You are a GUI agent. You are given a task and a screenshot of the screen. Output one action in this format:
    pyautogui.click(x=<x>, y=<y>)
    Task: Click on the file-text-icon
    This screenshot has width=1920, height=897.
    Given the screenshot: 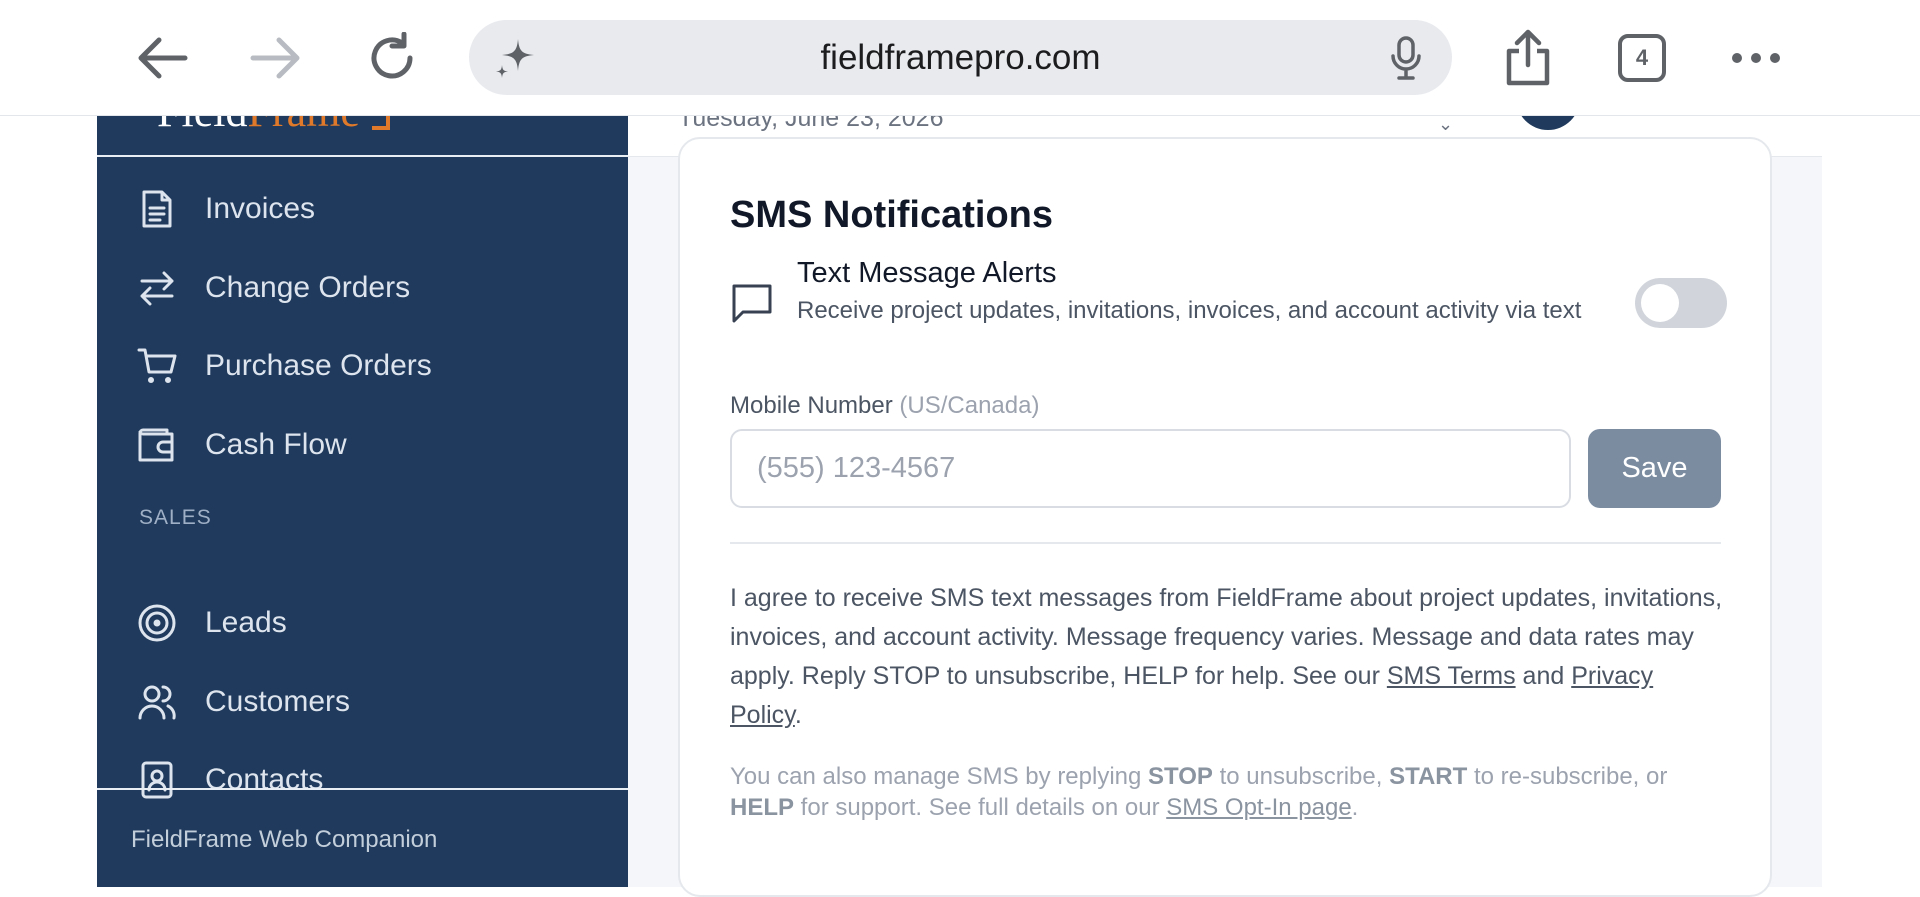 What is the action you would take?
    pyautogui.click(x=157, y=209)
    